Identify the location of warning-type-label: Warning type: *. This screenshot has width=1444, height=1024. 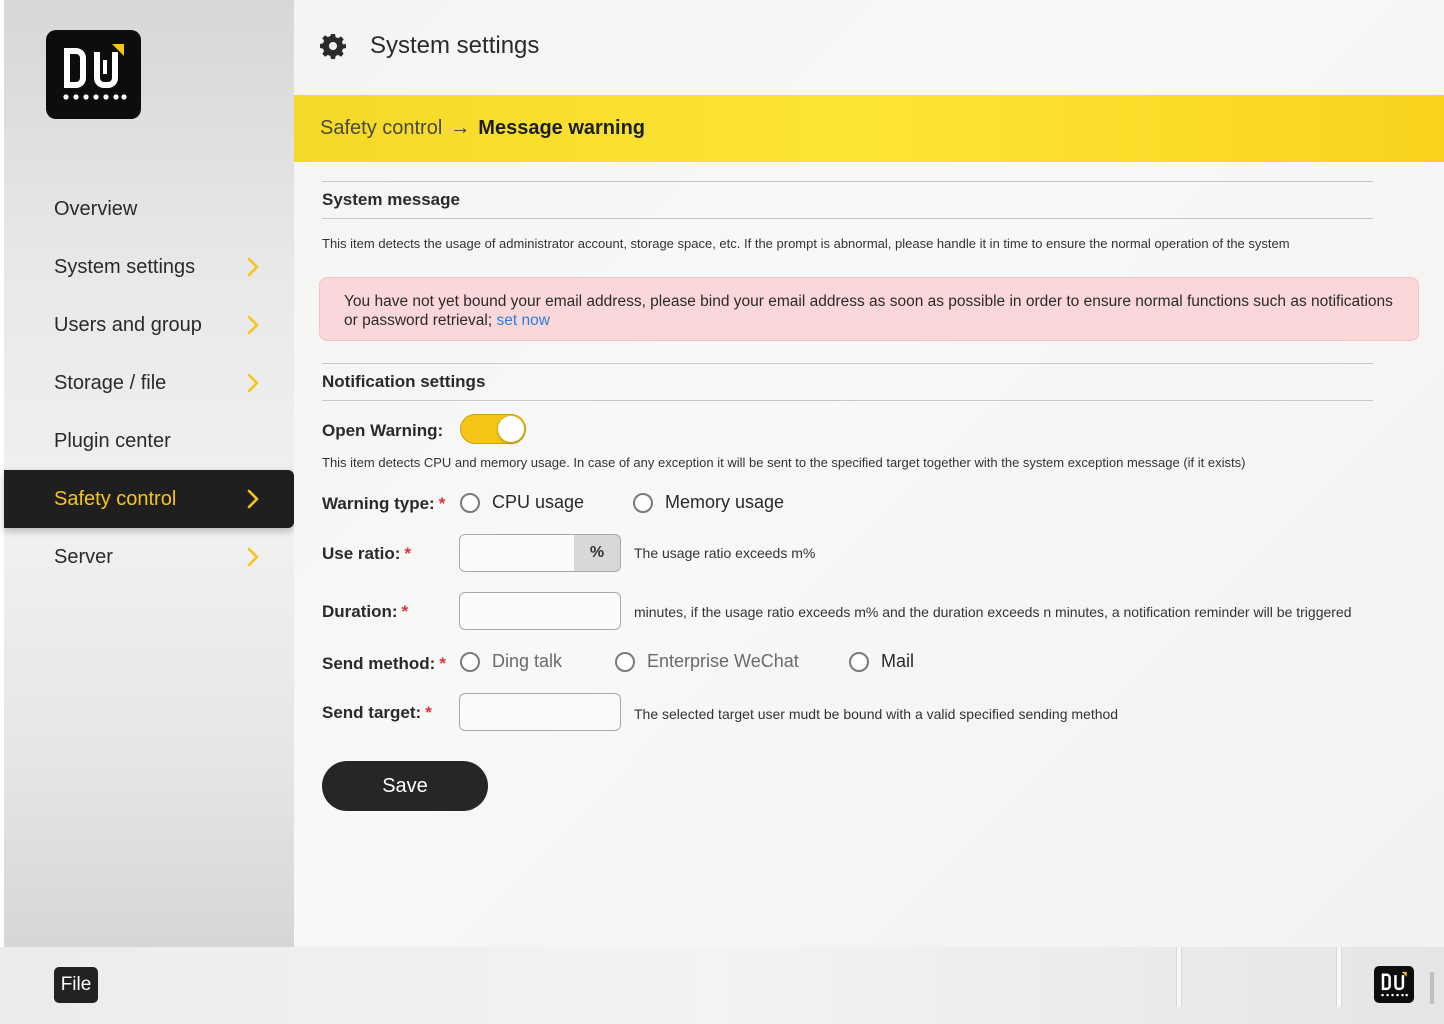
(383, 504).